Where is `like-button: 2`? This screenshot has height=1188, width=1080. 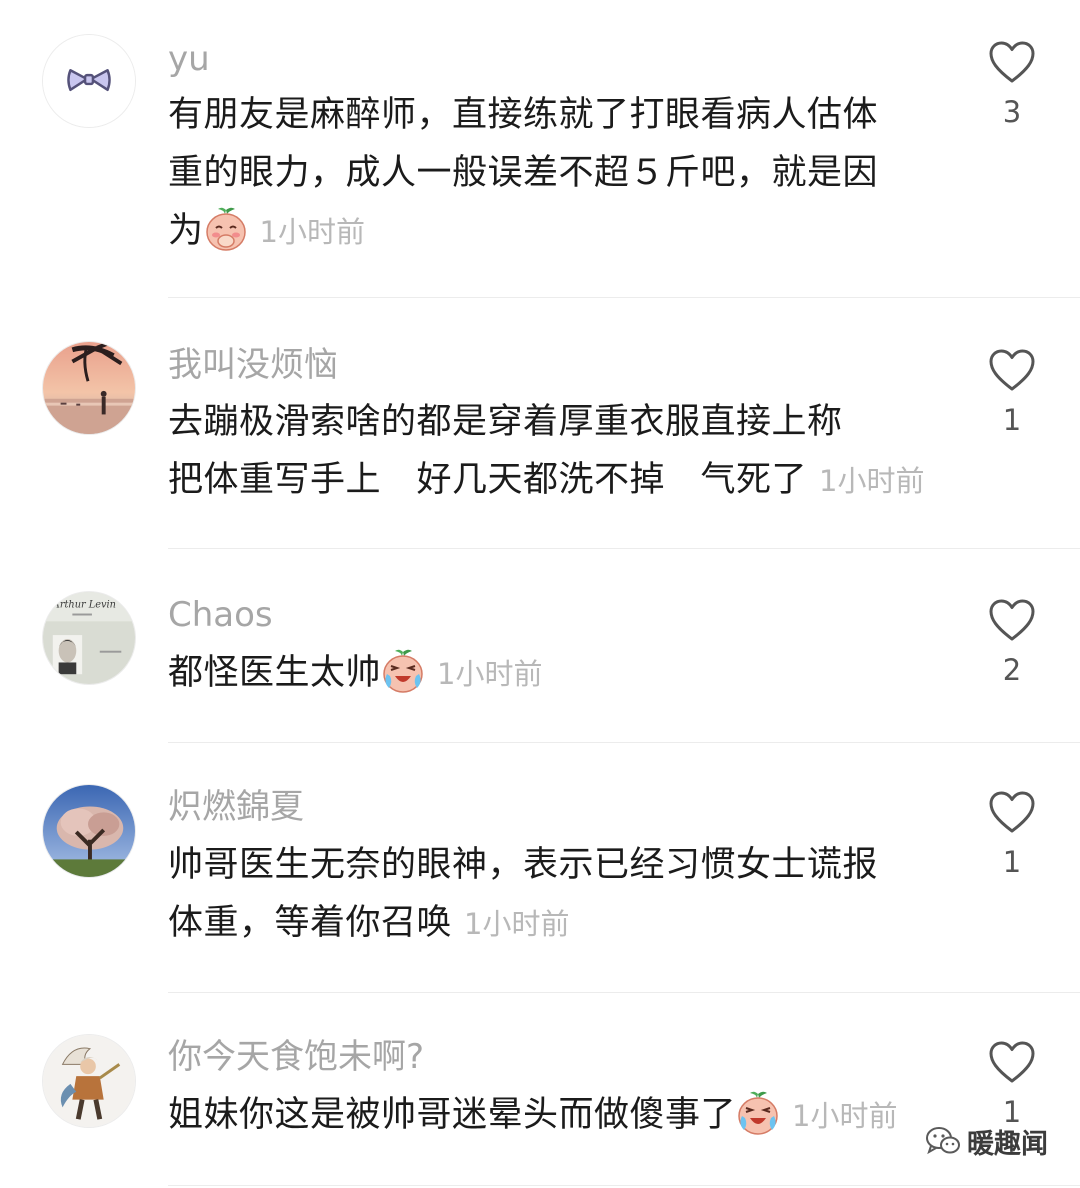 like-button: 2 is located at coordinates (1012, 641).